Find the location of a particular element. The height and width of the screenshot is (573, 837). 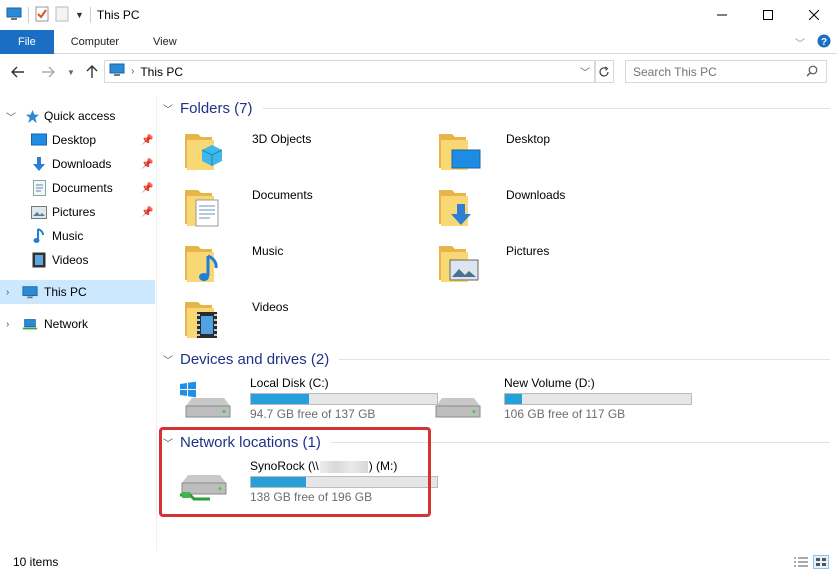

drive-free-space: 138 GB free of 196 GB is located at coordinates (311, 497).